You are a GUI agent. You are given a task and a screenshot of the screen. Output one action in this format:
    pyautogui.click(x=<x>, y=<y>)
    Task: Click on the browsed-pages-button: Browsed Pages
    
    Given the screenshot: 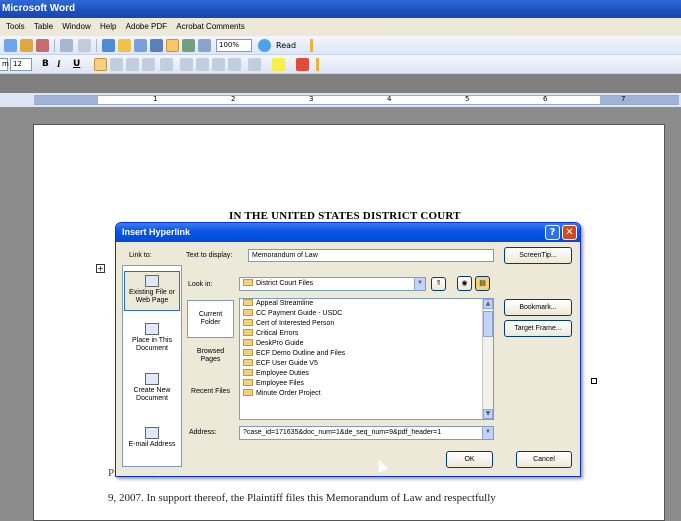 What is the action you would take?
    pyautogui.click(x=210, y=359)
    